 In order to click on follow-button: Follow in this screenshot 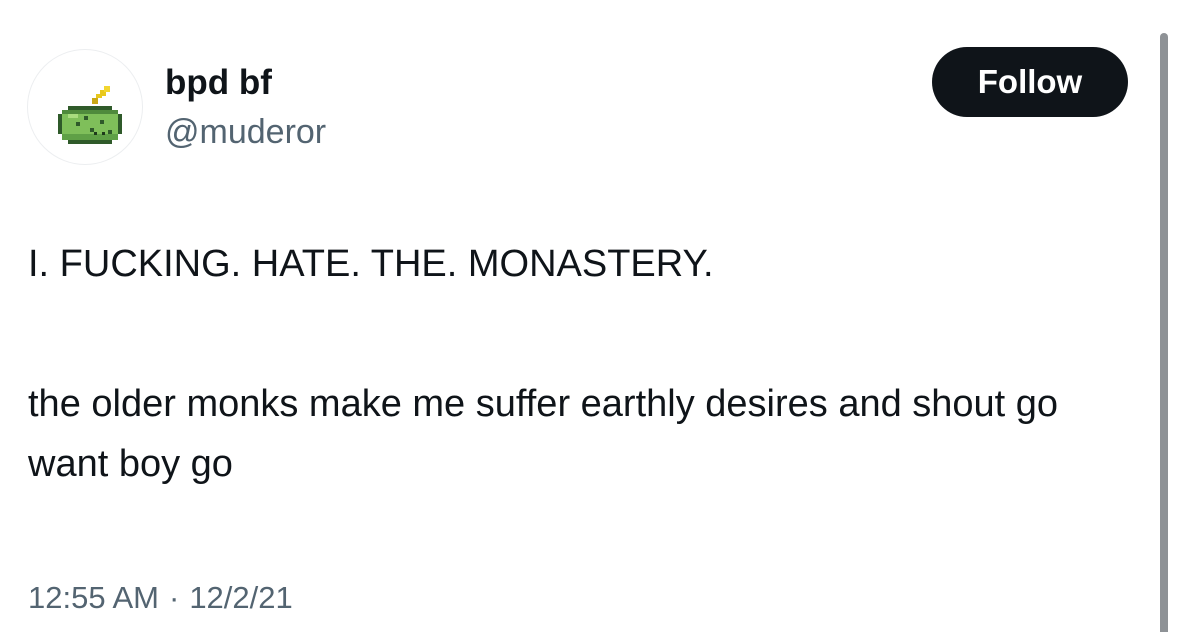, I will do `click(1030, 82)`.